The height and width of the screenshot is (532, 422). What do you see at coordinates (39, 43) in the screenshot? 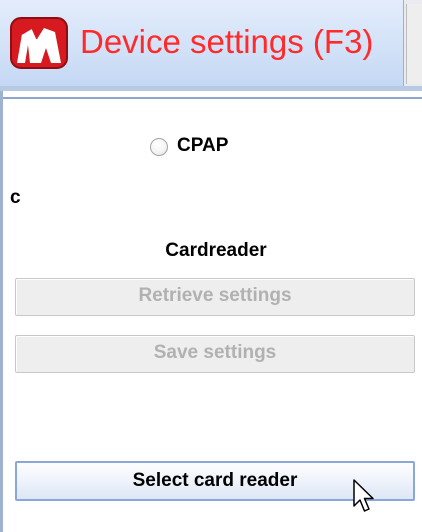
I see `device-logo-icon` at bounding box center [39, 43].